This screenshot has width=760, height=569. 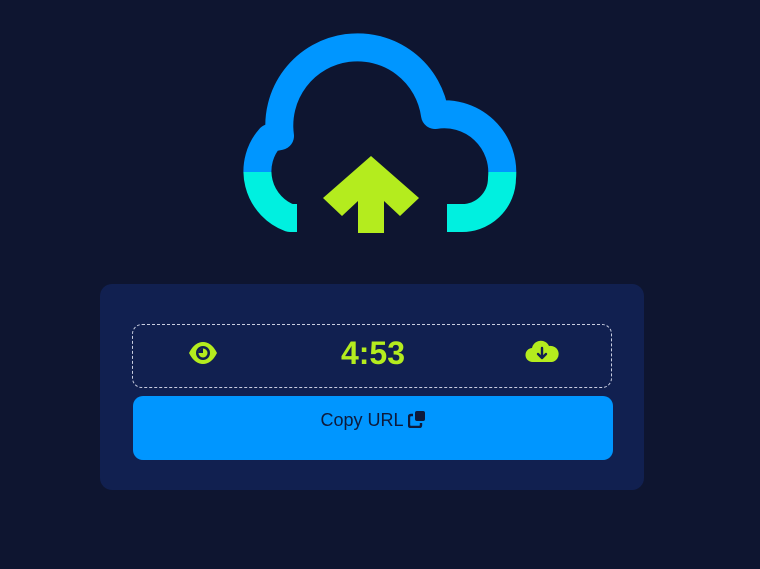 I want to click on cloud-download-icon, so click(x=542, y=351).